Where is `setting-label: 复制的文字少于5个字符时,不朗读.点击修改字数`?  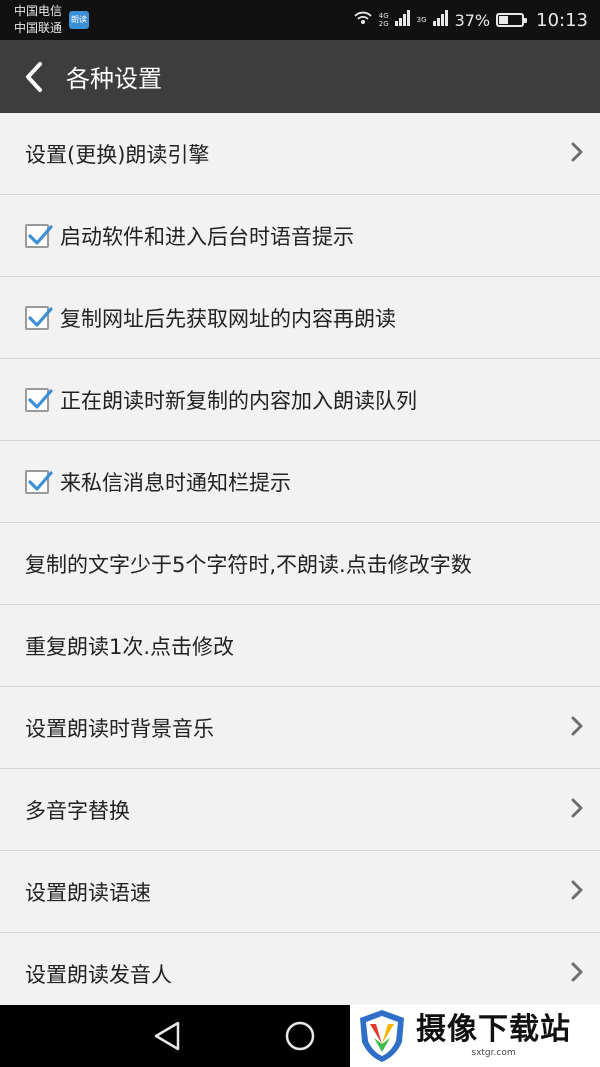 setting-label: 复制的文字少于5个字符时,不朗读.点击修改字数 is located at coordinates (248, 564).